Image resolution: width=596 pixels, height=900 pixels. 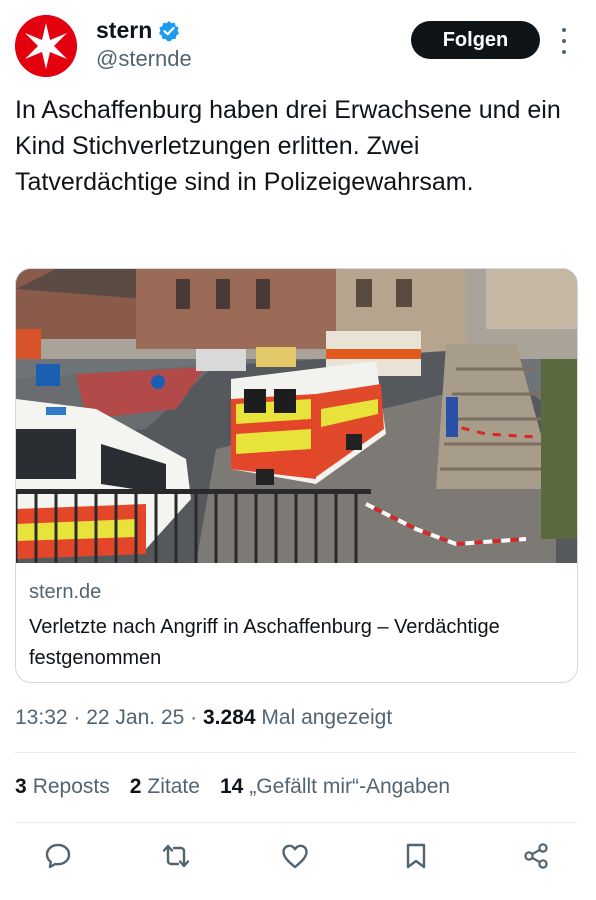 What do you see at coordinates (327, 717) in the screenshot?
I see `views-label: Mal angezeigt` at bounding box center [327, 717].